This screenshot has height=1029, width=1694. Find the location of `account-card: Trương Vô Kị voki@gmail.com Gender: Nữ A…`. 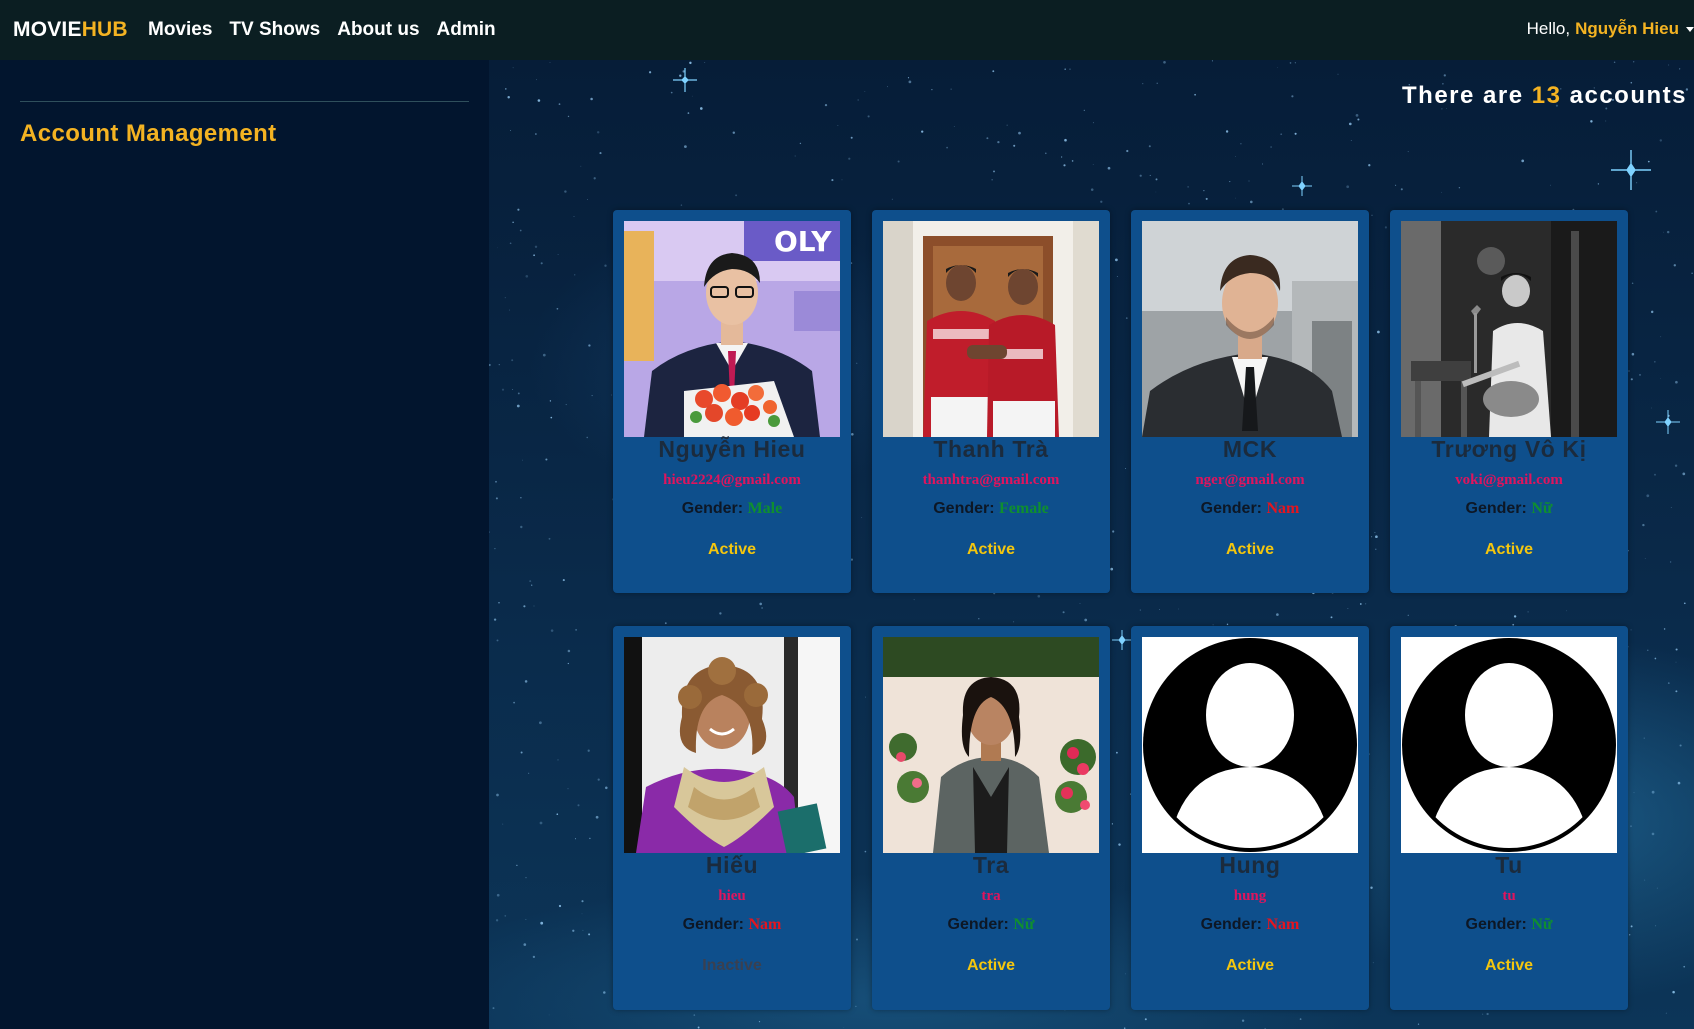

account-card: Trương Vô Kị voki@gmail.com Gender: Nữ A… is located at coordinates (1509, 401).